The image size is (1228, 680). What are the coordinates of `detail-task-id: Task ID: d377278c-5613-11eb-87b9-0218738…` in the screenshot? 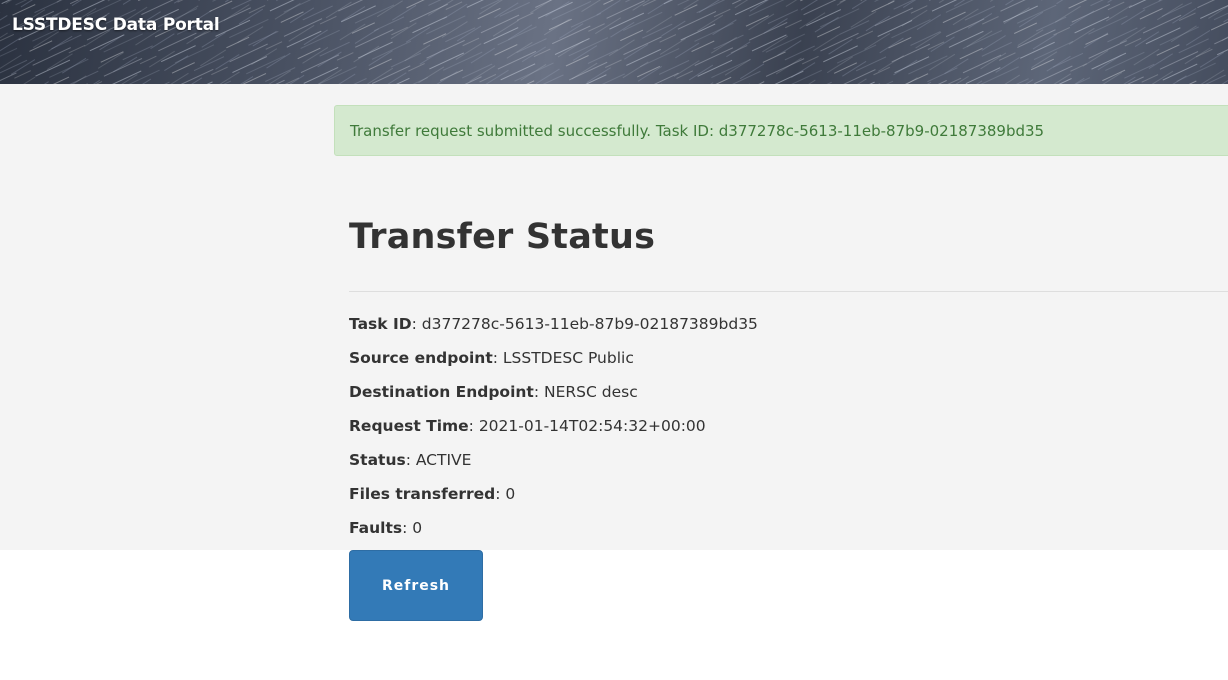 It's located at (553, 329).